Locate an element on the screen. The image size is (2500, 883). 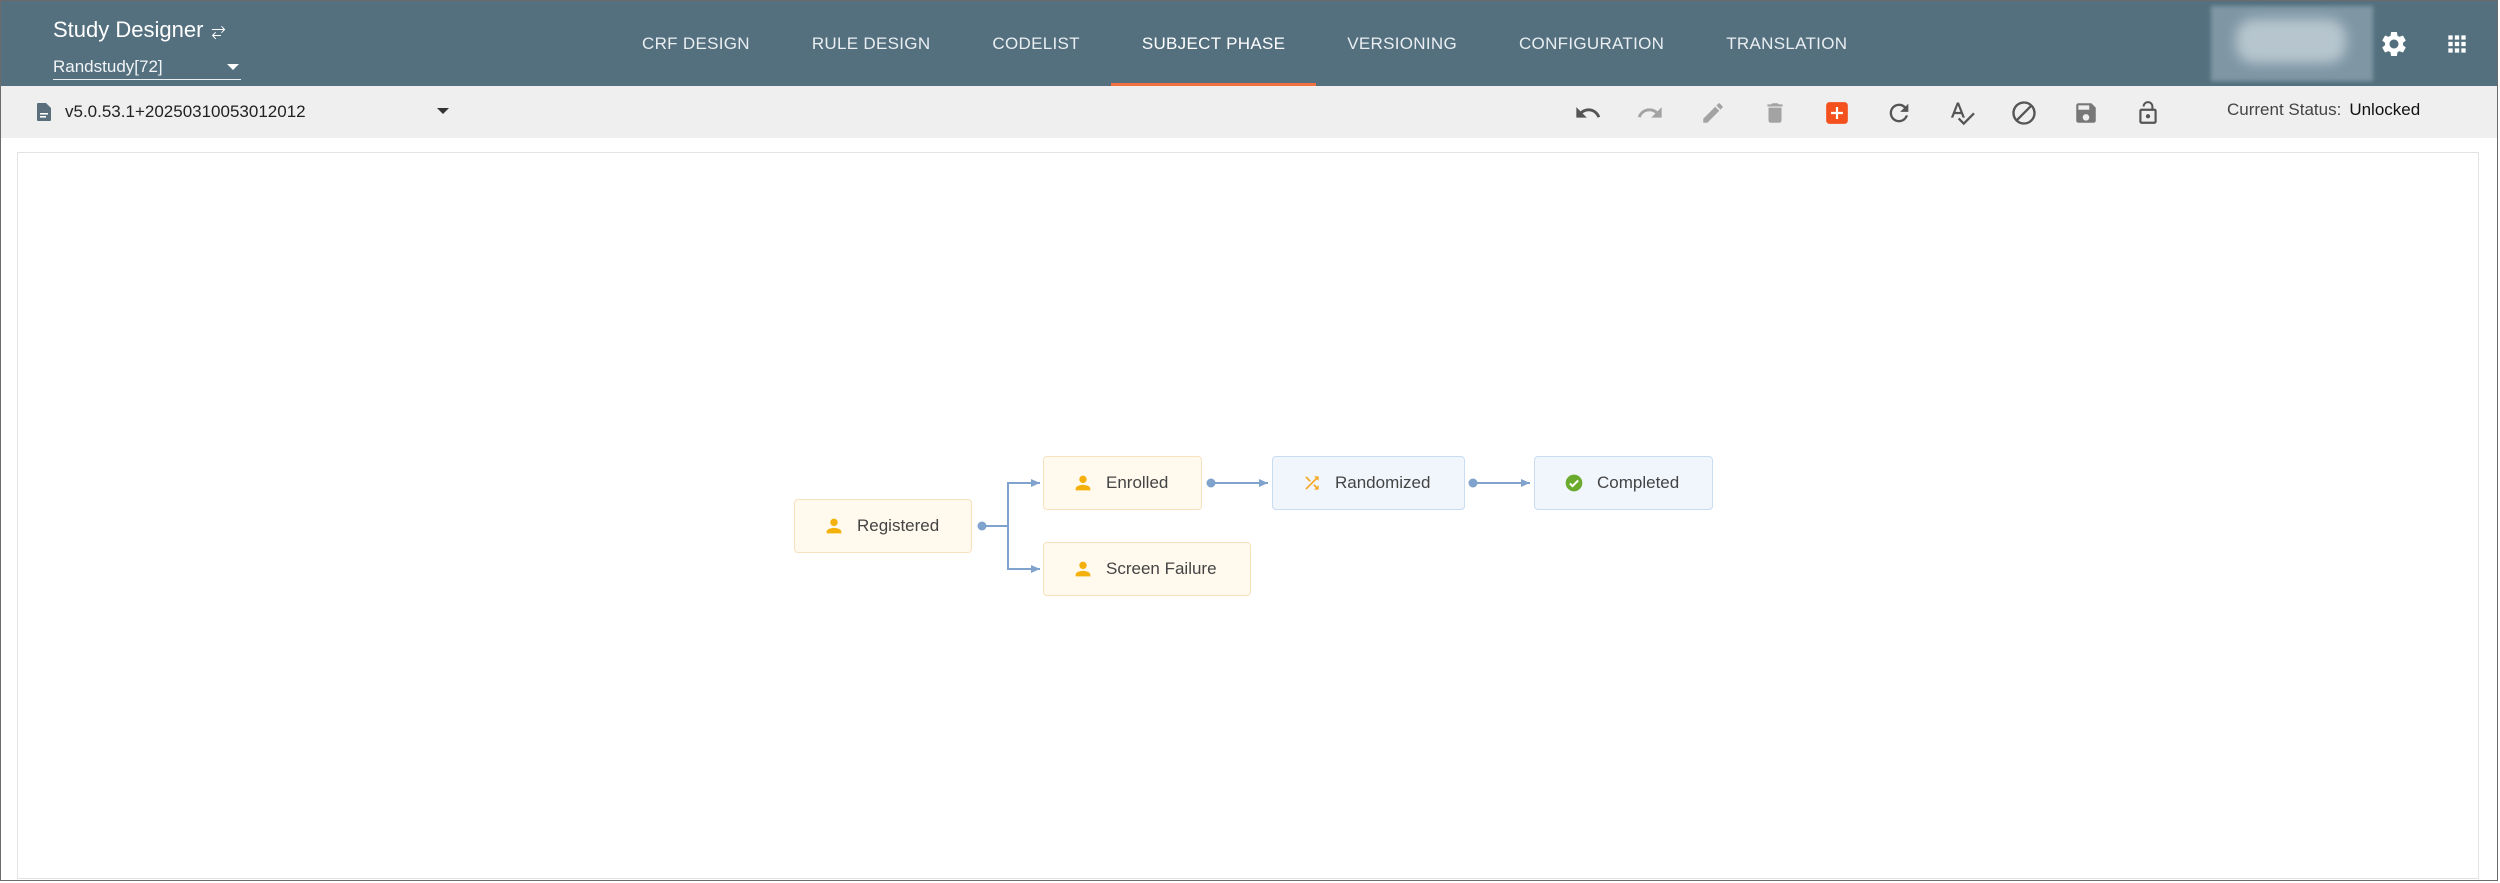
refresh-icon is located at coordinates (1899, 113).